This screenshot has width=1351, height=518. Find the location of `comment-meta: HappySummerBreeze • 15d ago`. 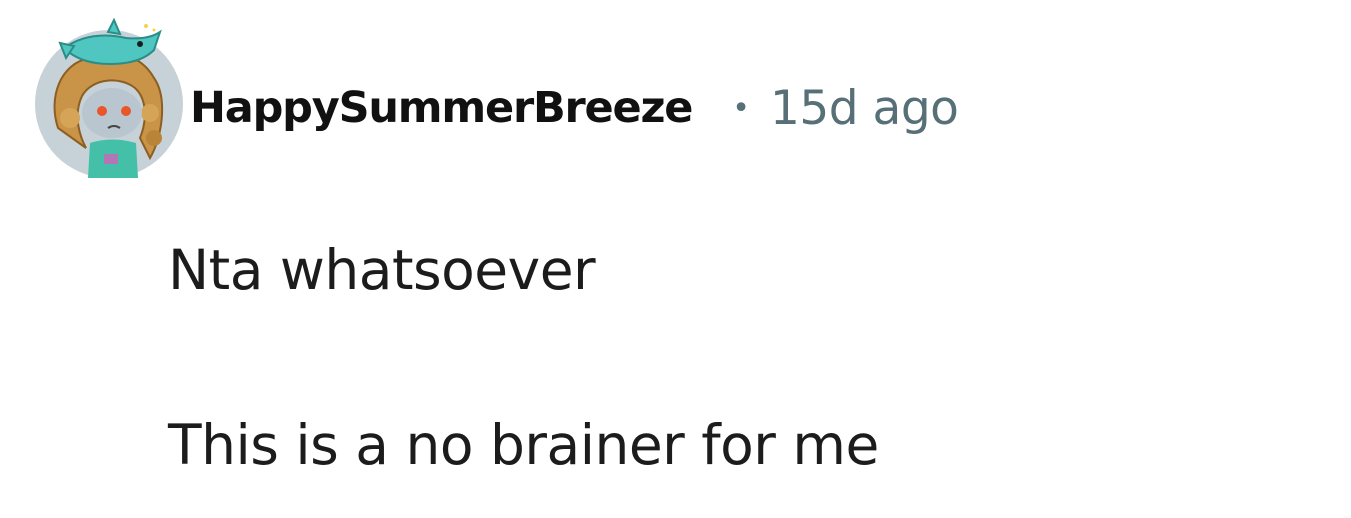

comment-meta: HappySummerBreeze • 15d ago is located at coordinates (574, 108).